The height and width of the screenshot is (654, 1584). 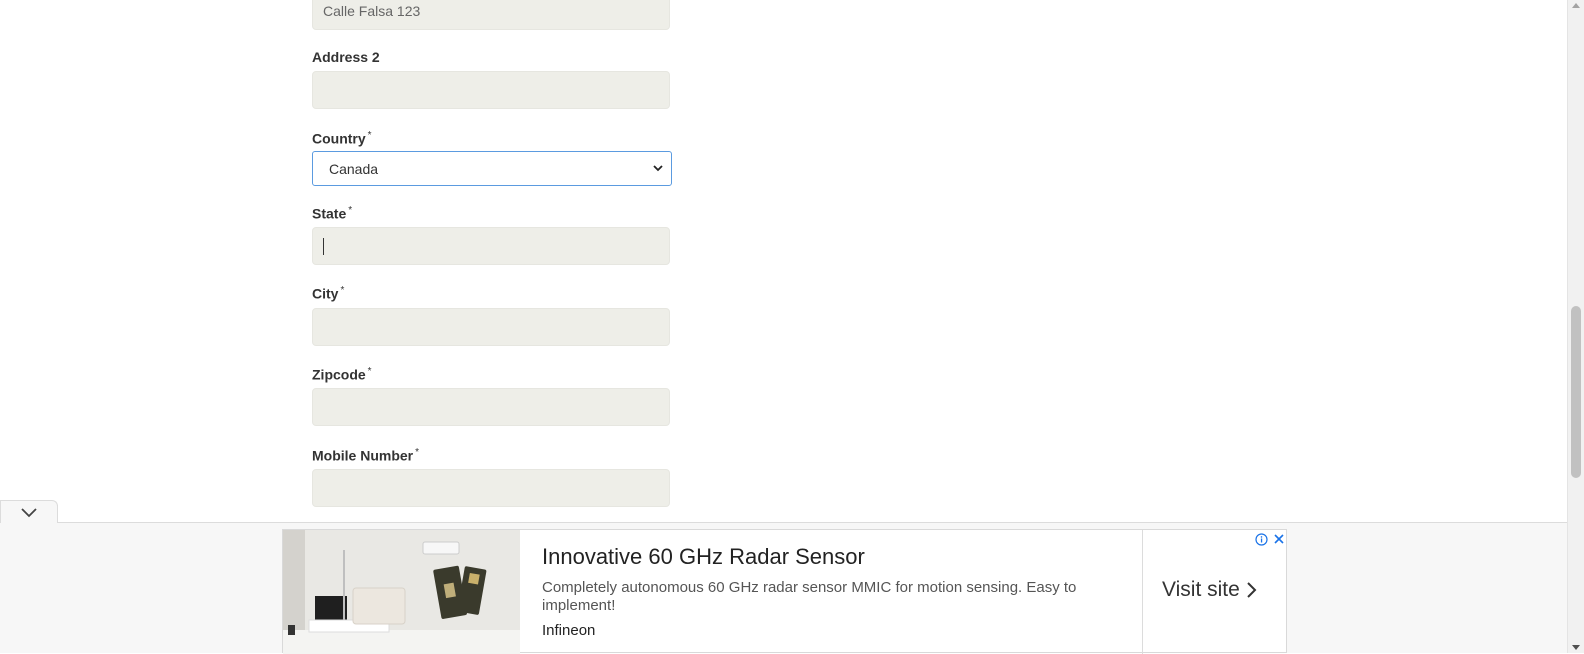 What do you see at coordinates (1576, 392) in the screenshot?
I see `scrollbar-thumb` at bounding box center [1576, 392].